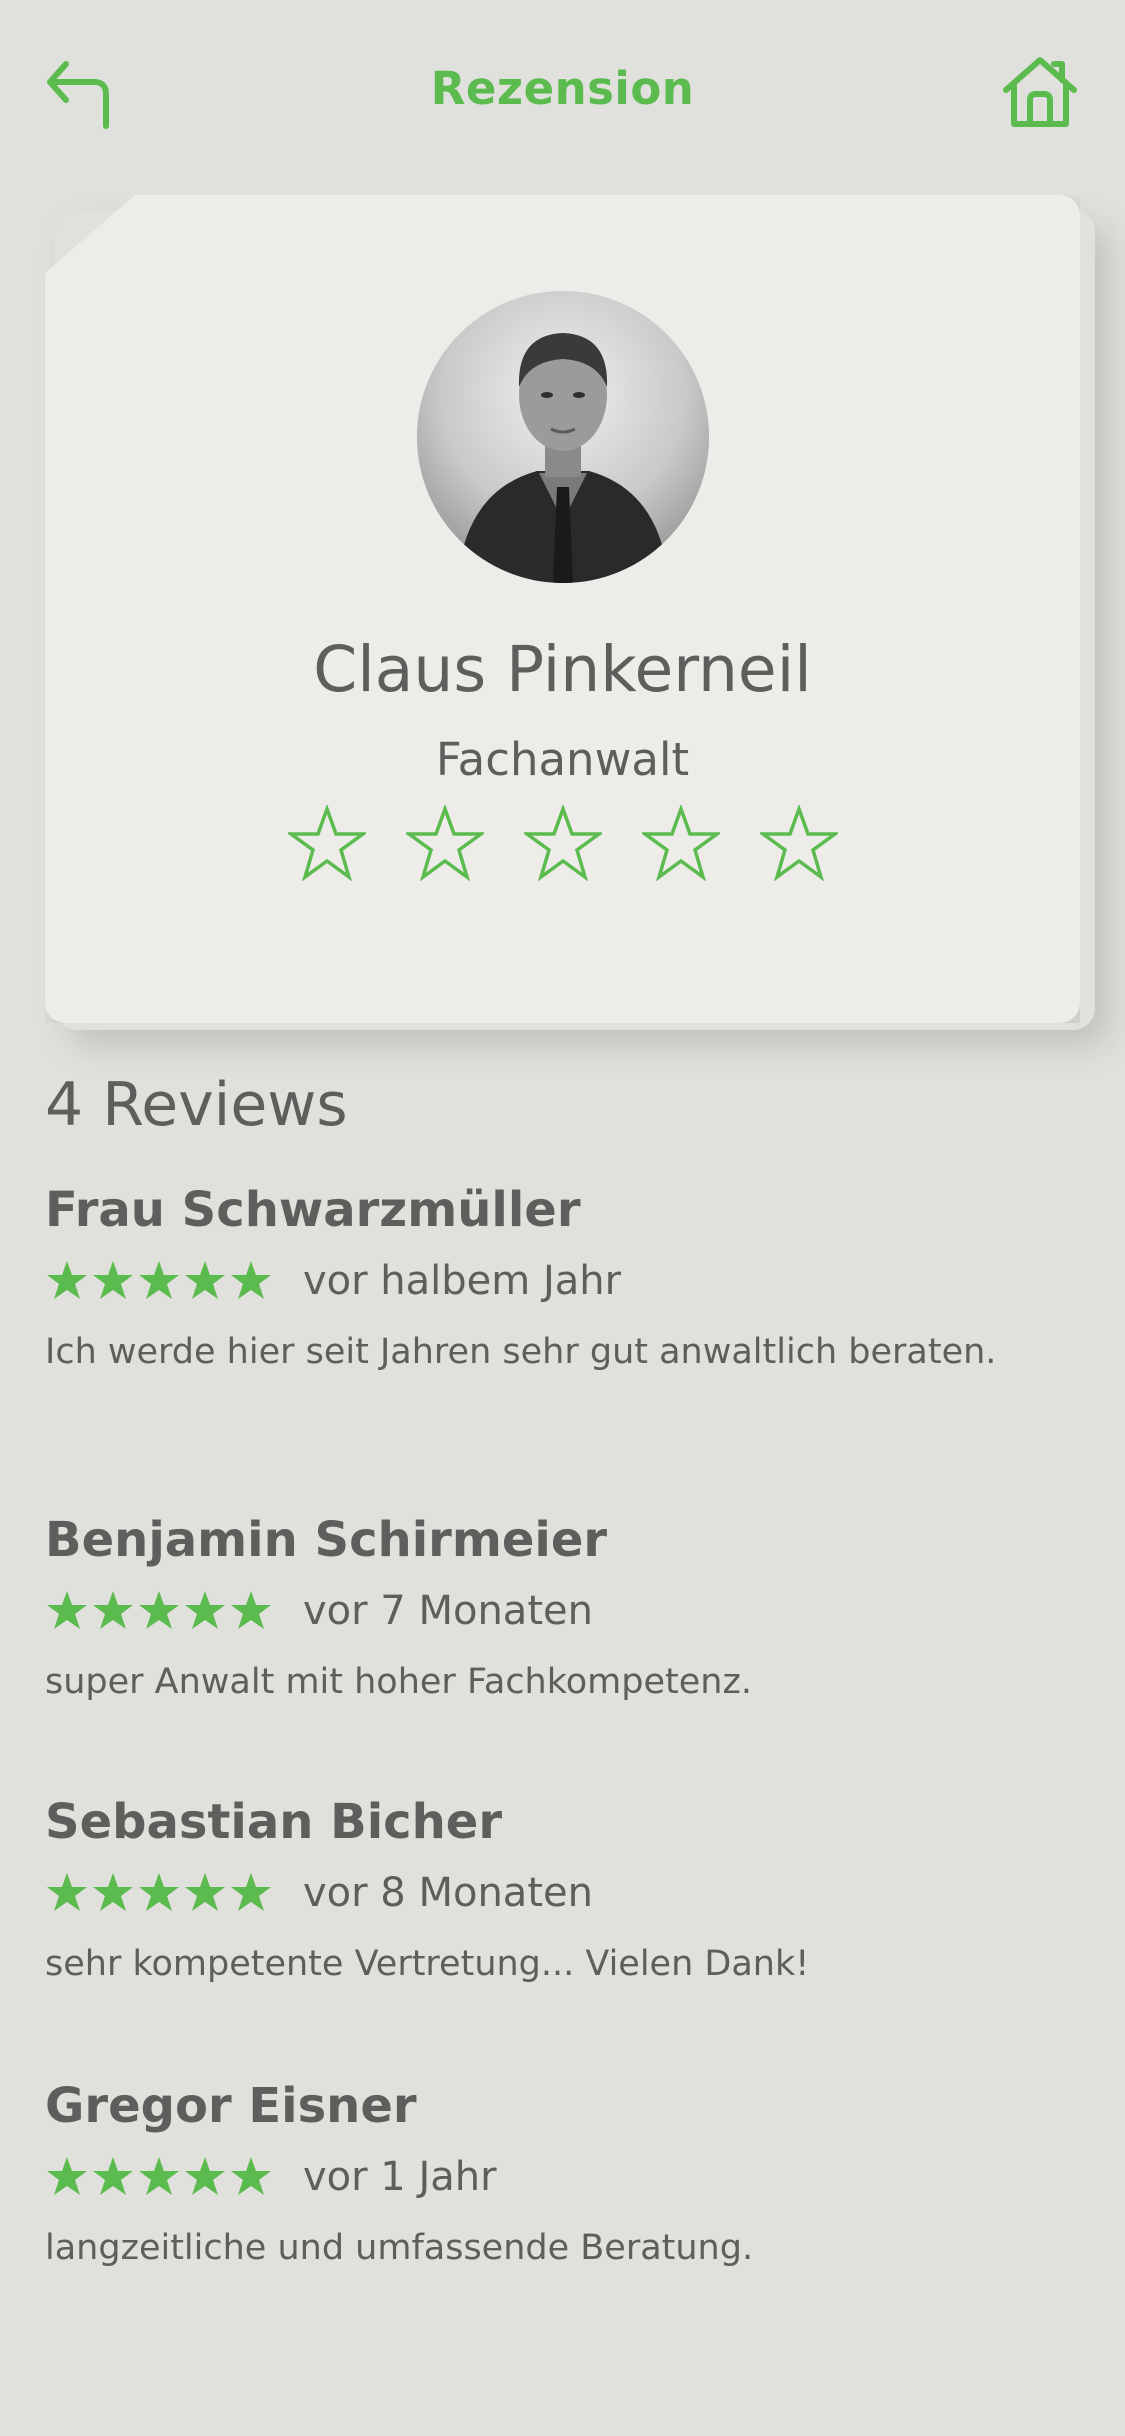  I want to click on review-meta: vor 1 Jahr, so click(562, 2177).